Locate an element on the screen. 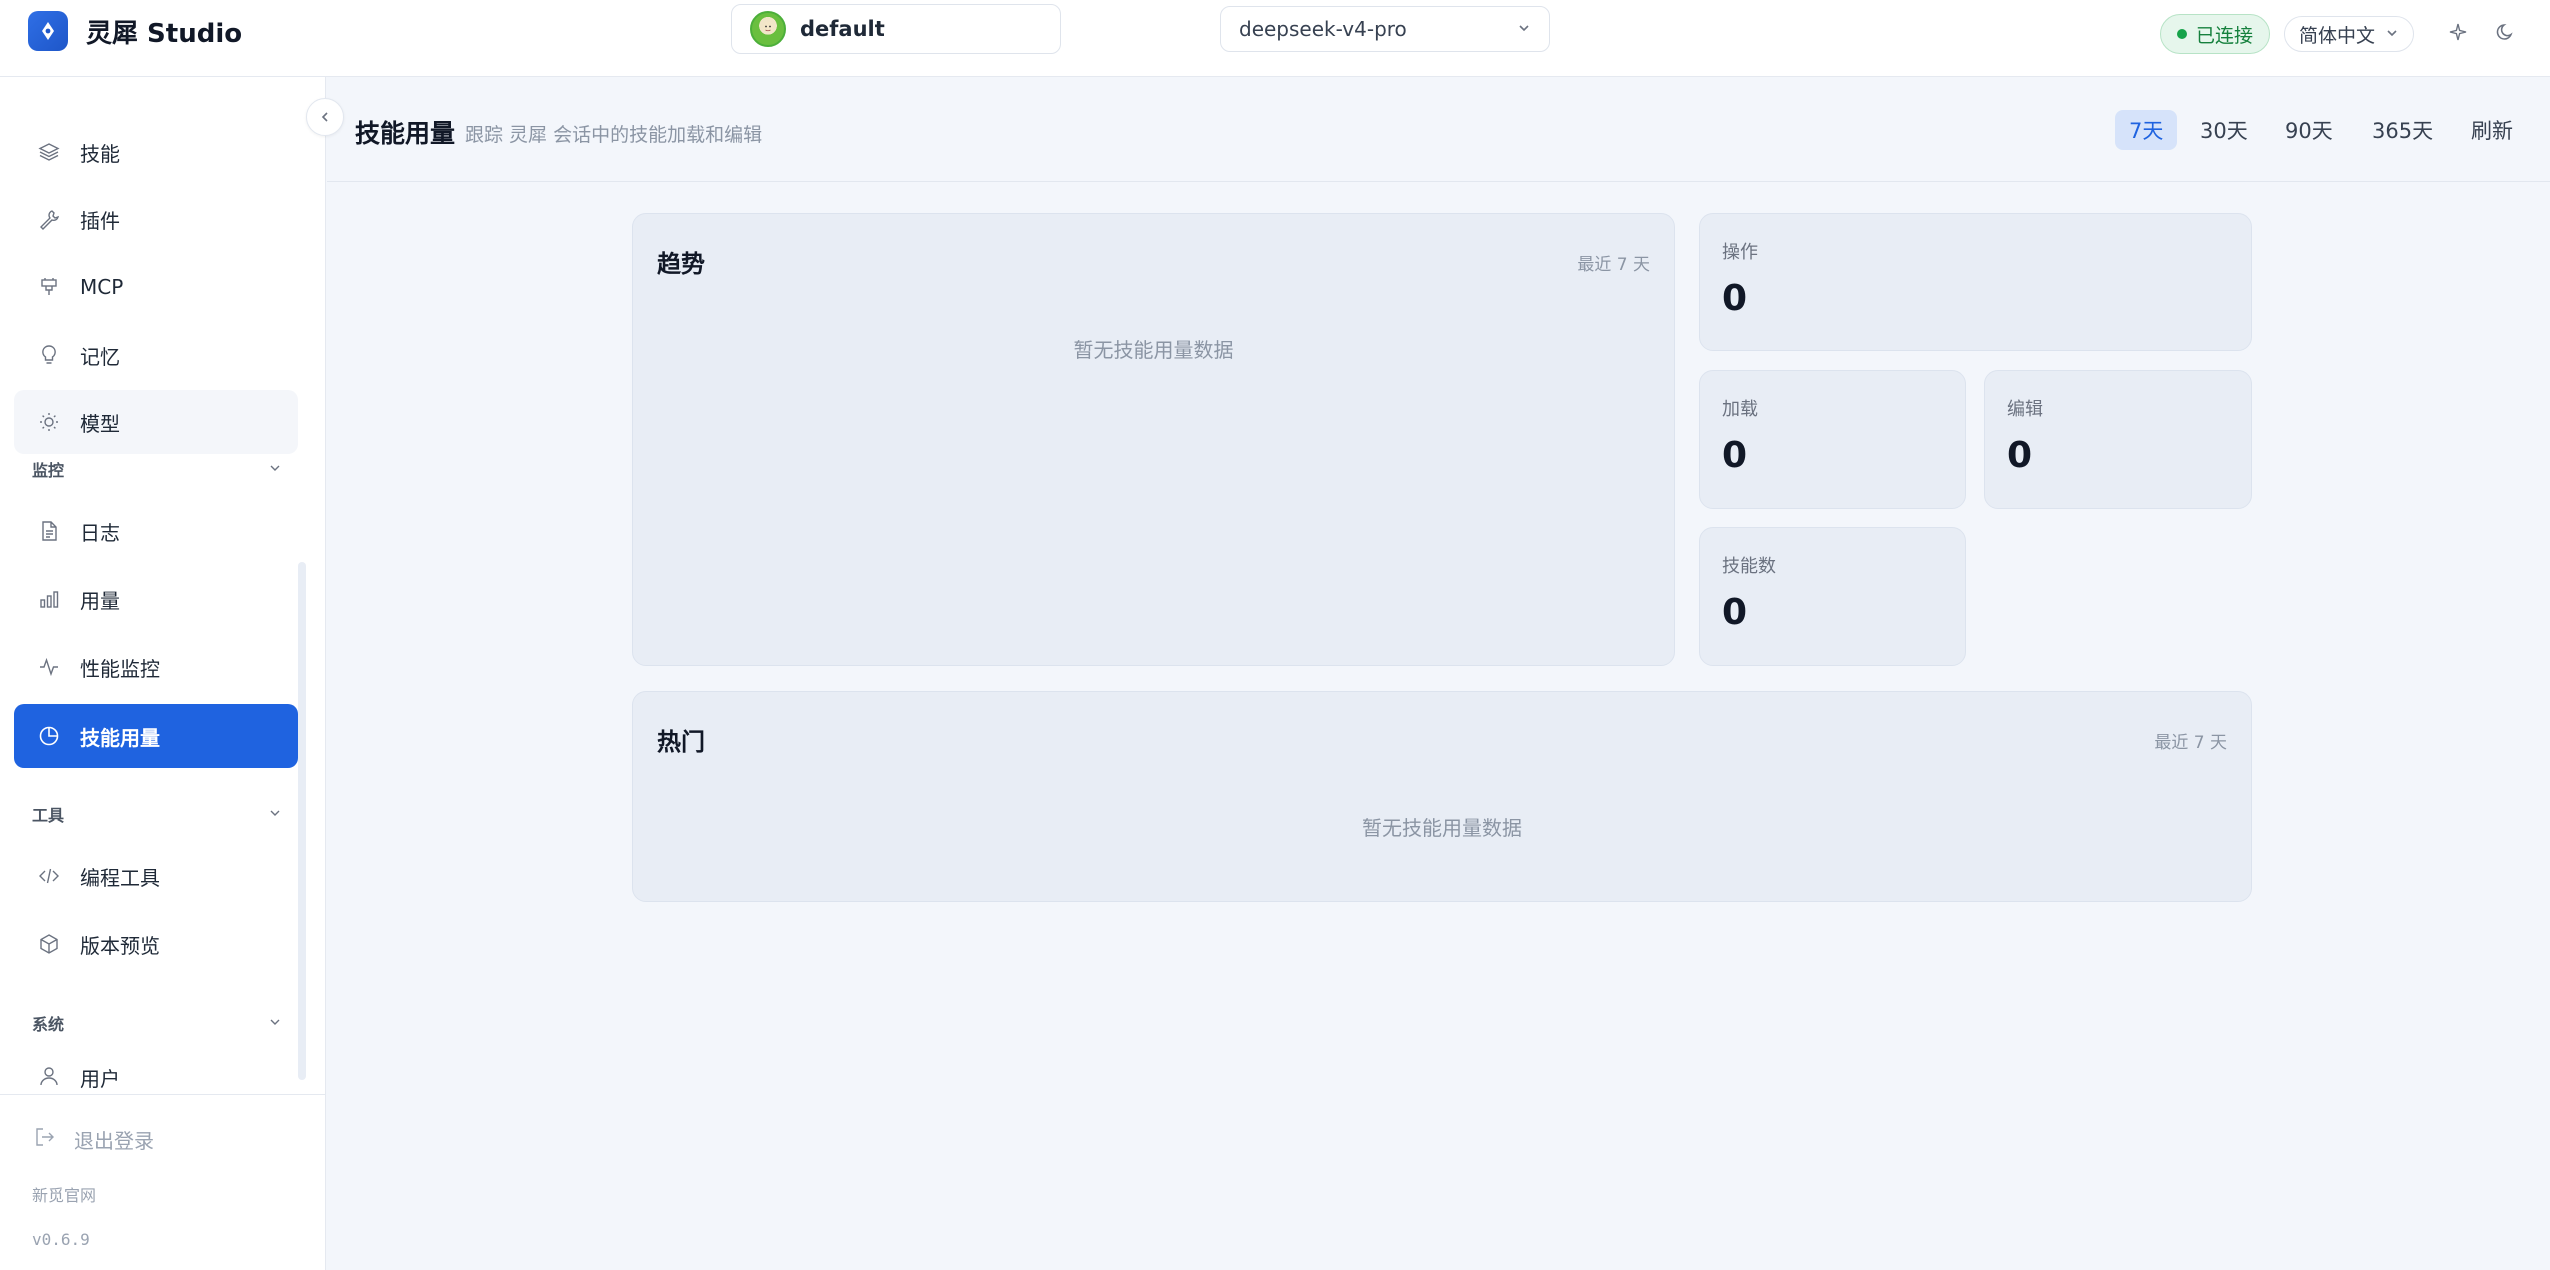  sidebar-item-mcp: MCP is located at coordinates (156, 287).